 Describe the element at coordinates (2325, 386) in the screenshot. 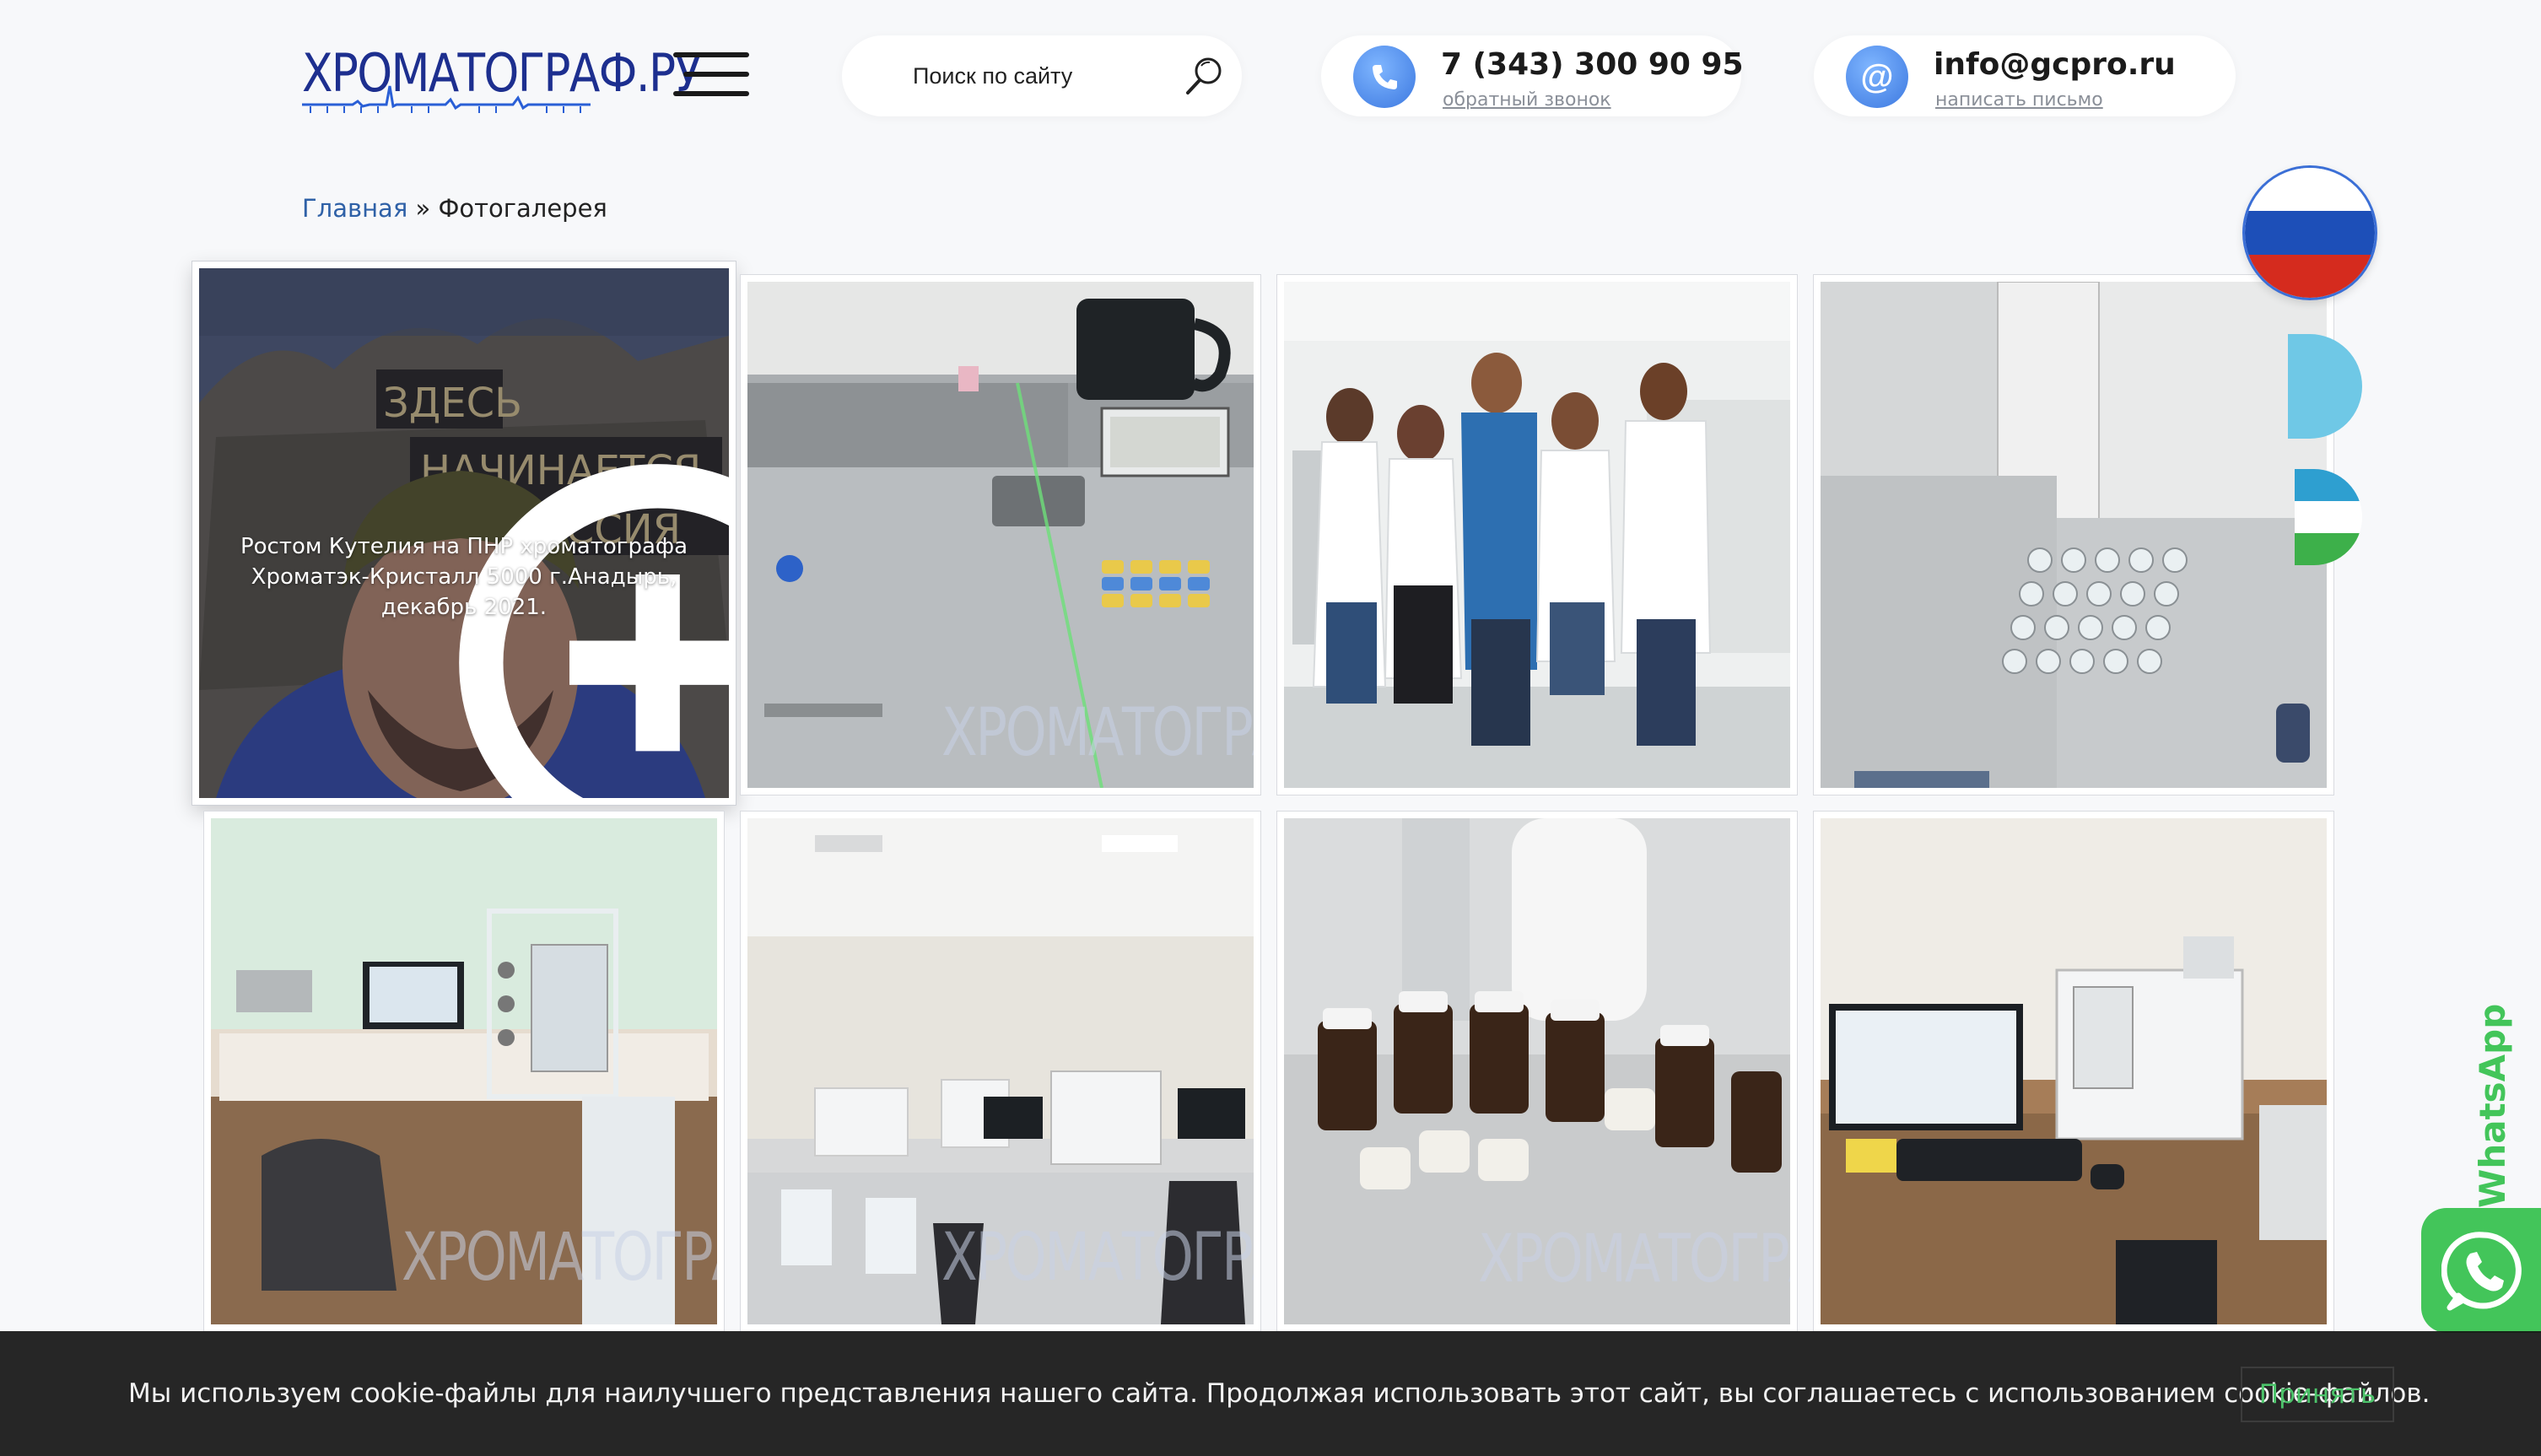

I see `lang-kz-flag` at that location.